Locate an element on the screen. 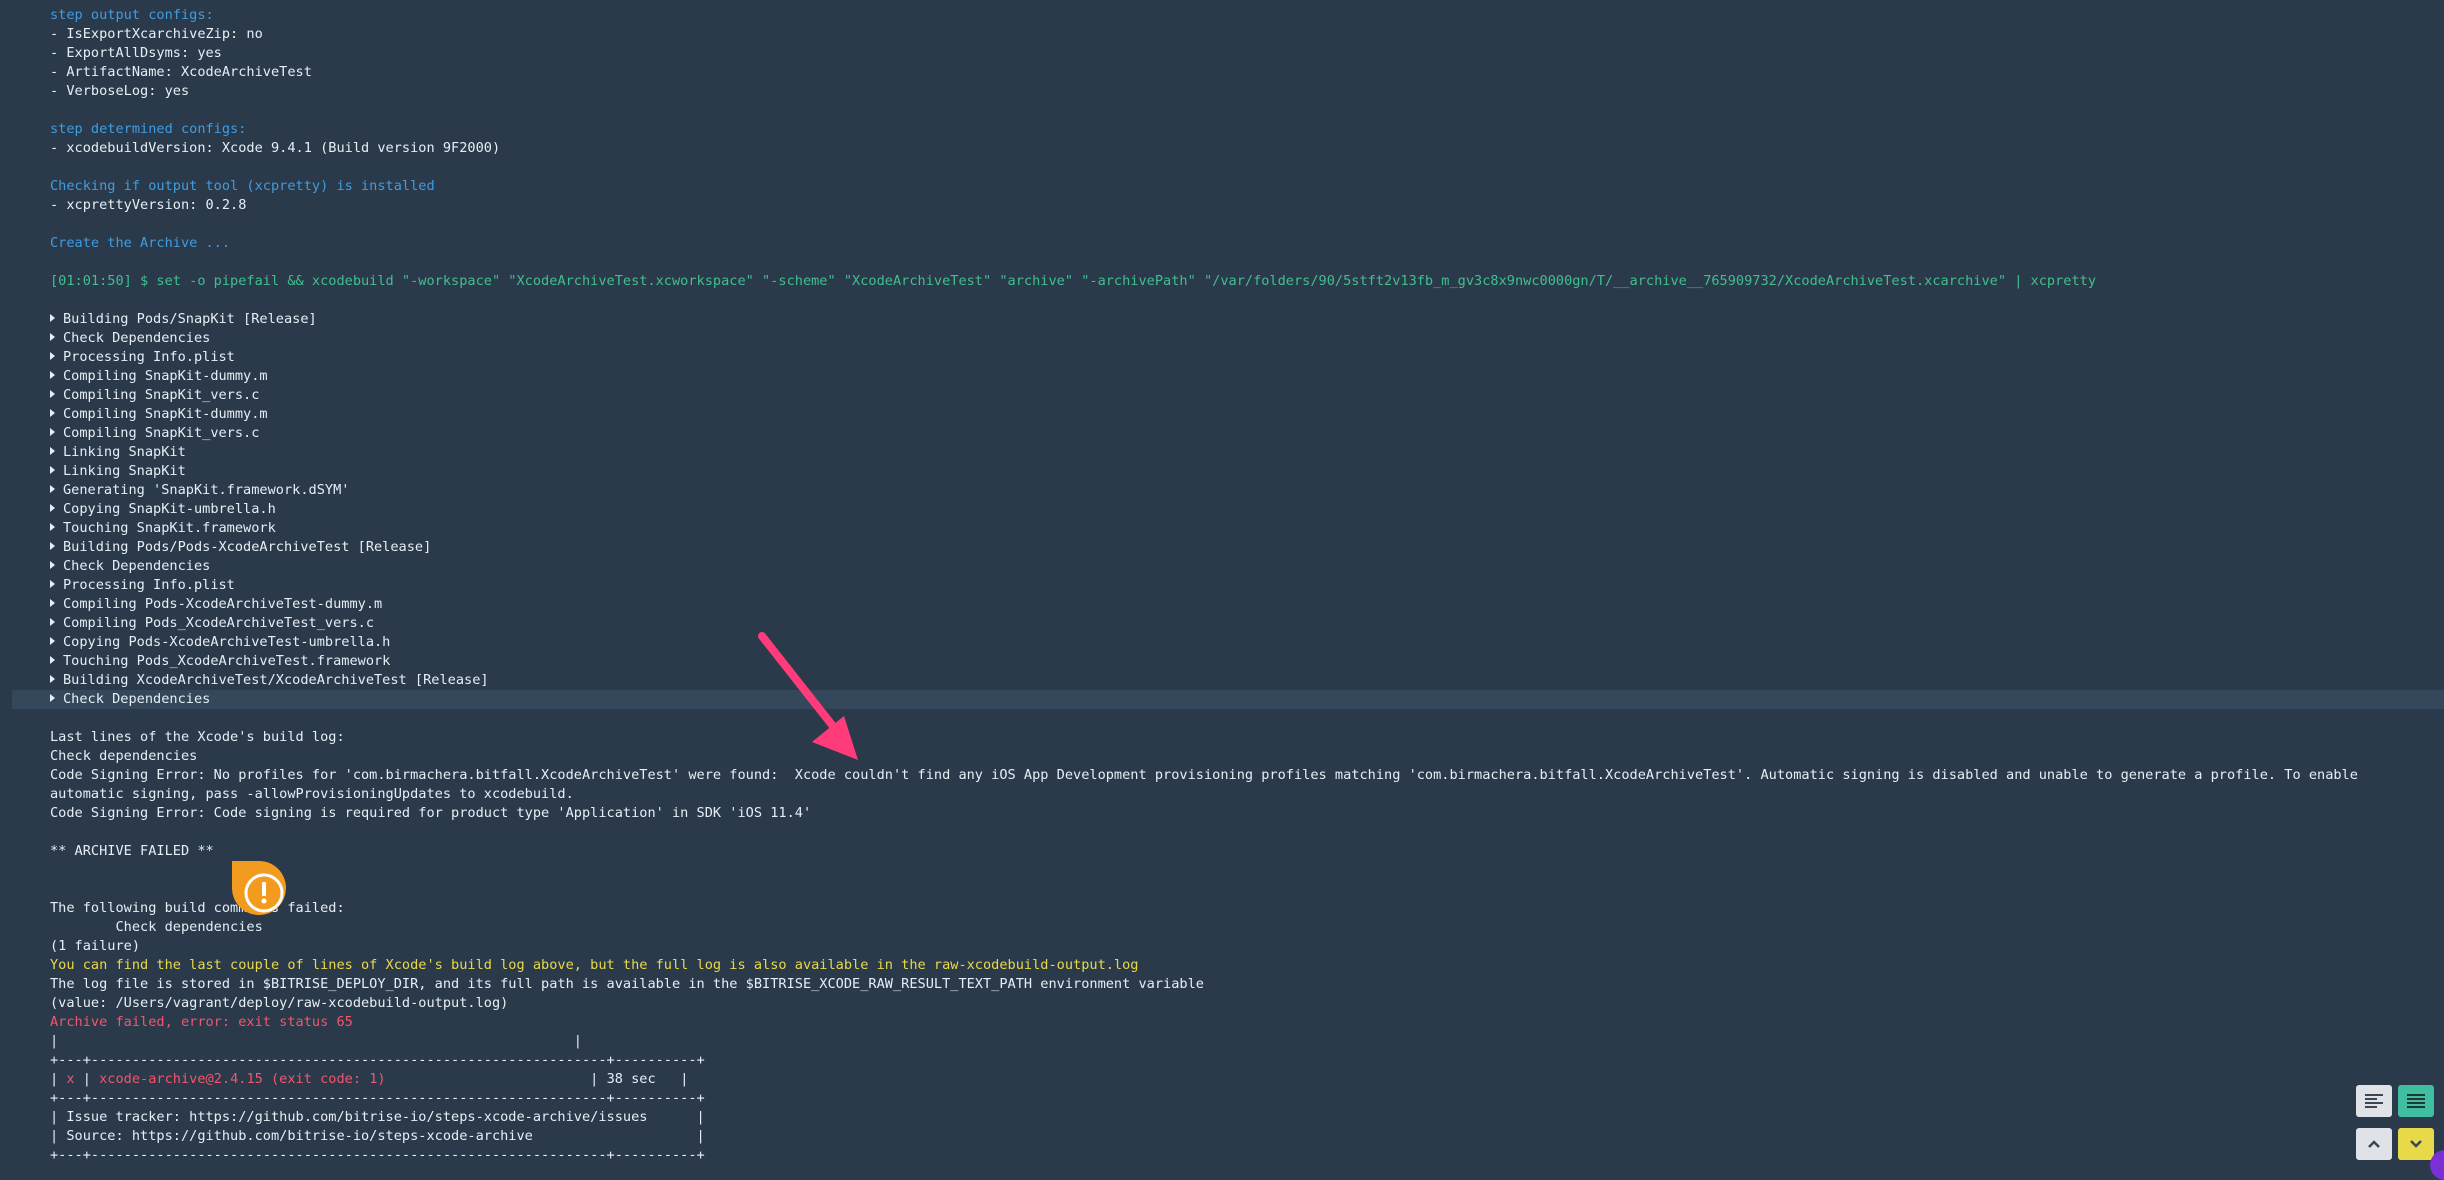  row-mid: | is located at coordinates (87, 1079).